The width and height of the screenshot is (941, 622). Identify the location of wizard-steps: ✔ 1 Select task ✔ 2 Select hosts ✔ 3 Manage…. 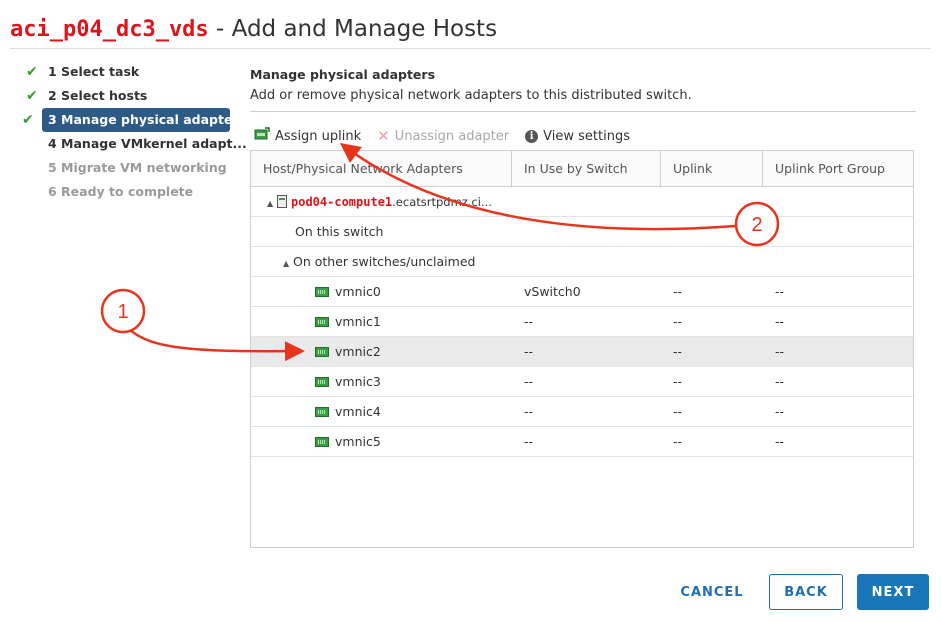
(134, 132).